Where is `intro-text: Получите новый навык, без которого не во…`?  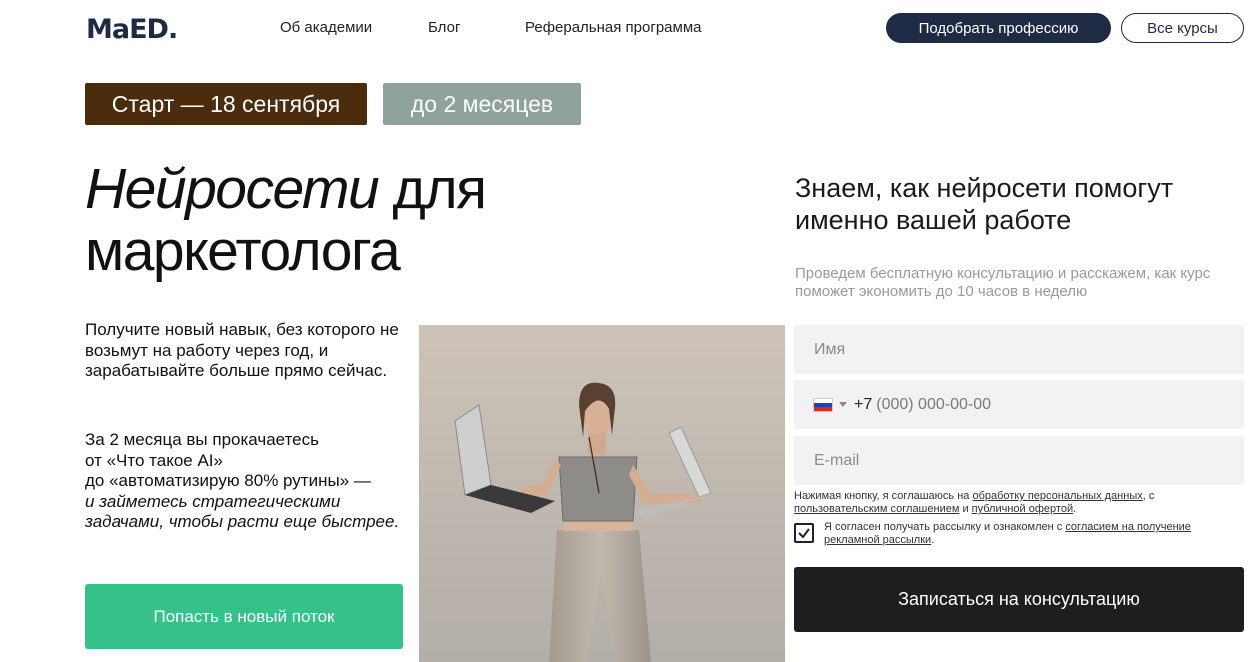 intro-text: Получите новый навык, без которого не во… is located at coordinates (242, 350).